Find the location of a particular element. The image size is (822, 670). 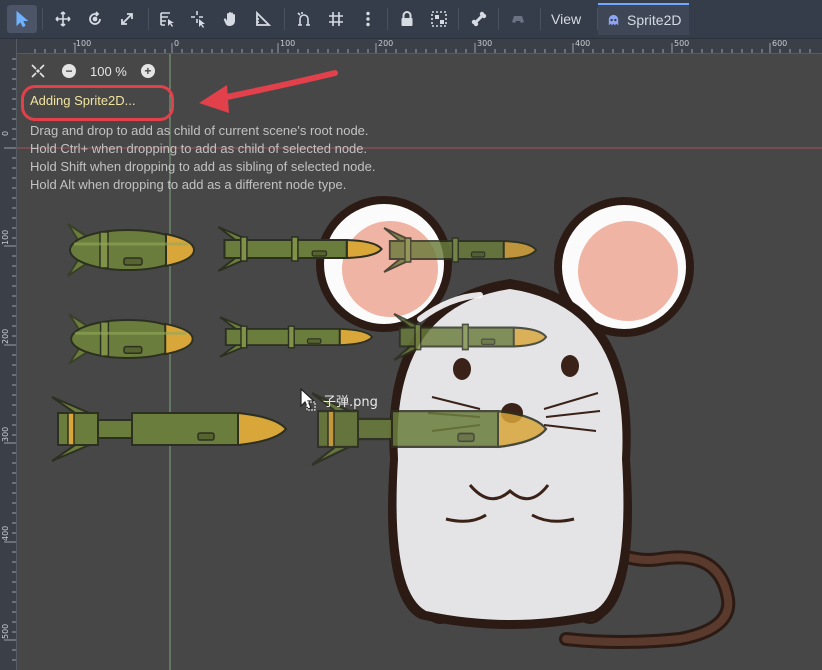

minus-icon: − is located at coordinates (69, 71).